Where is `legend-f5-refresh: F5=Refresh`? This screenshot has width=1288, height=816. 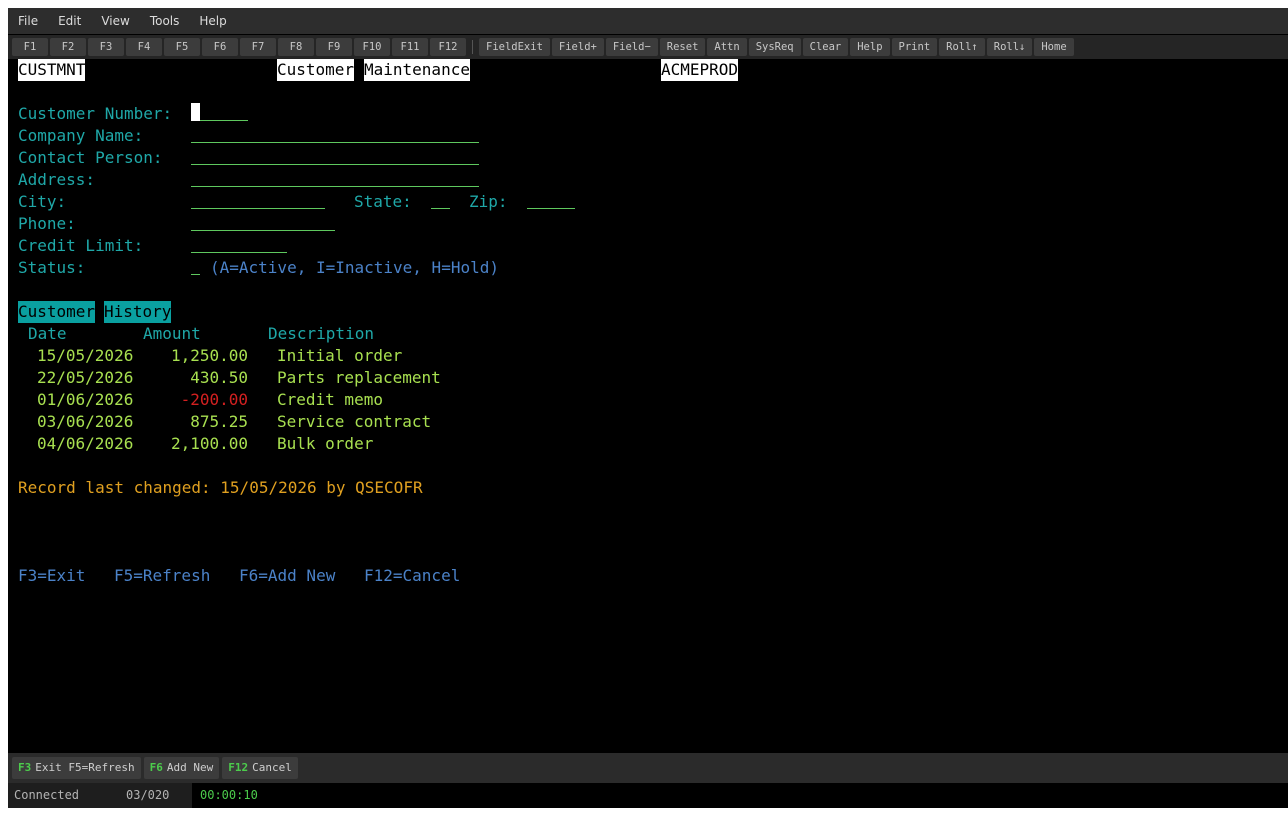
legend-f5-refresh: F5=Refresh is located at coordinates (162, 576).